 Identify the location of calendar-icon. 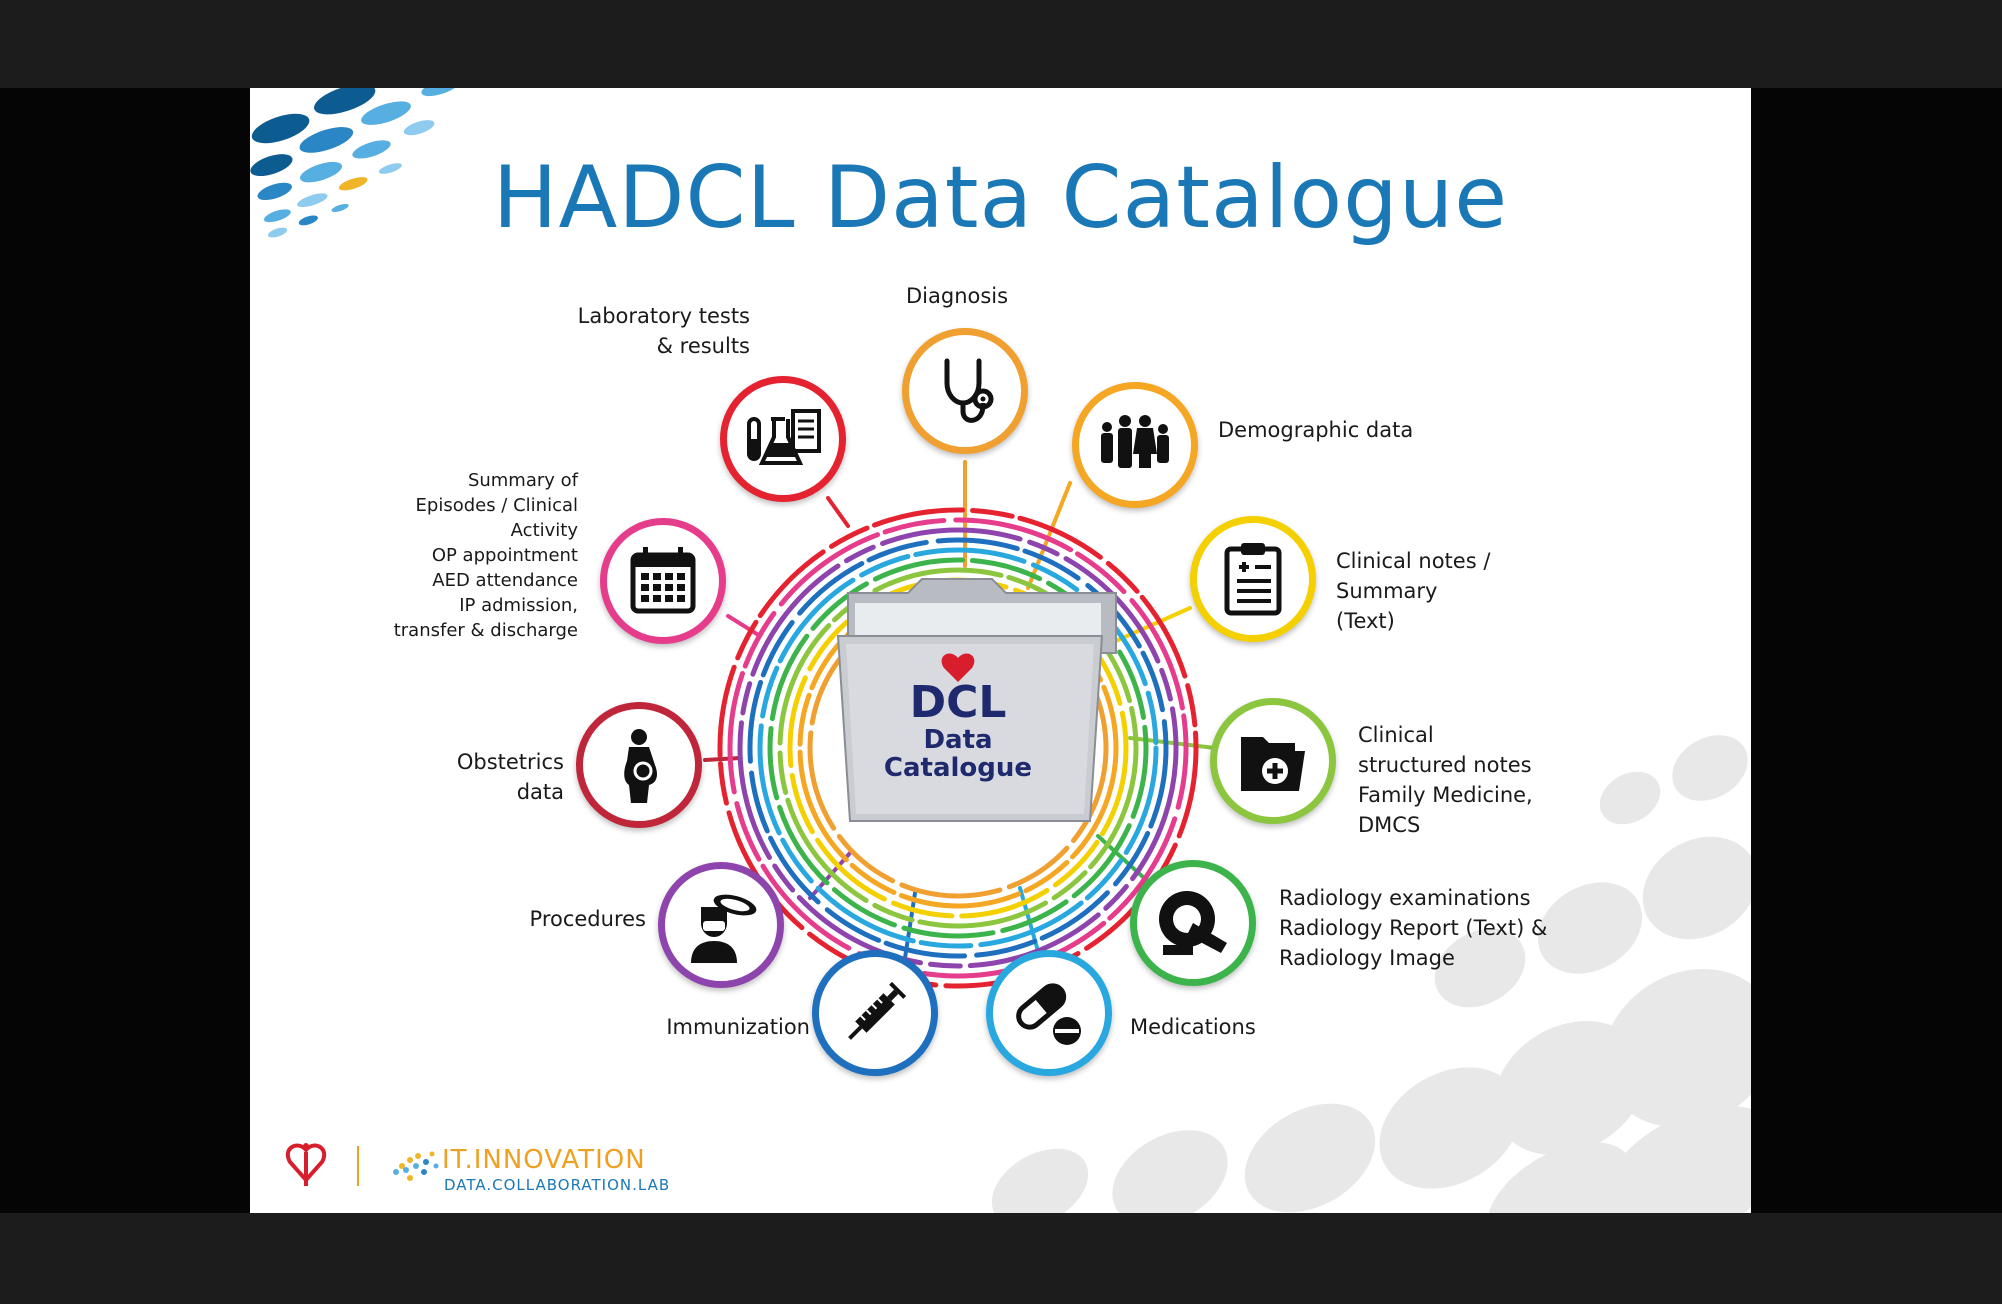
(663, 580).